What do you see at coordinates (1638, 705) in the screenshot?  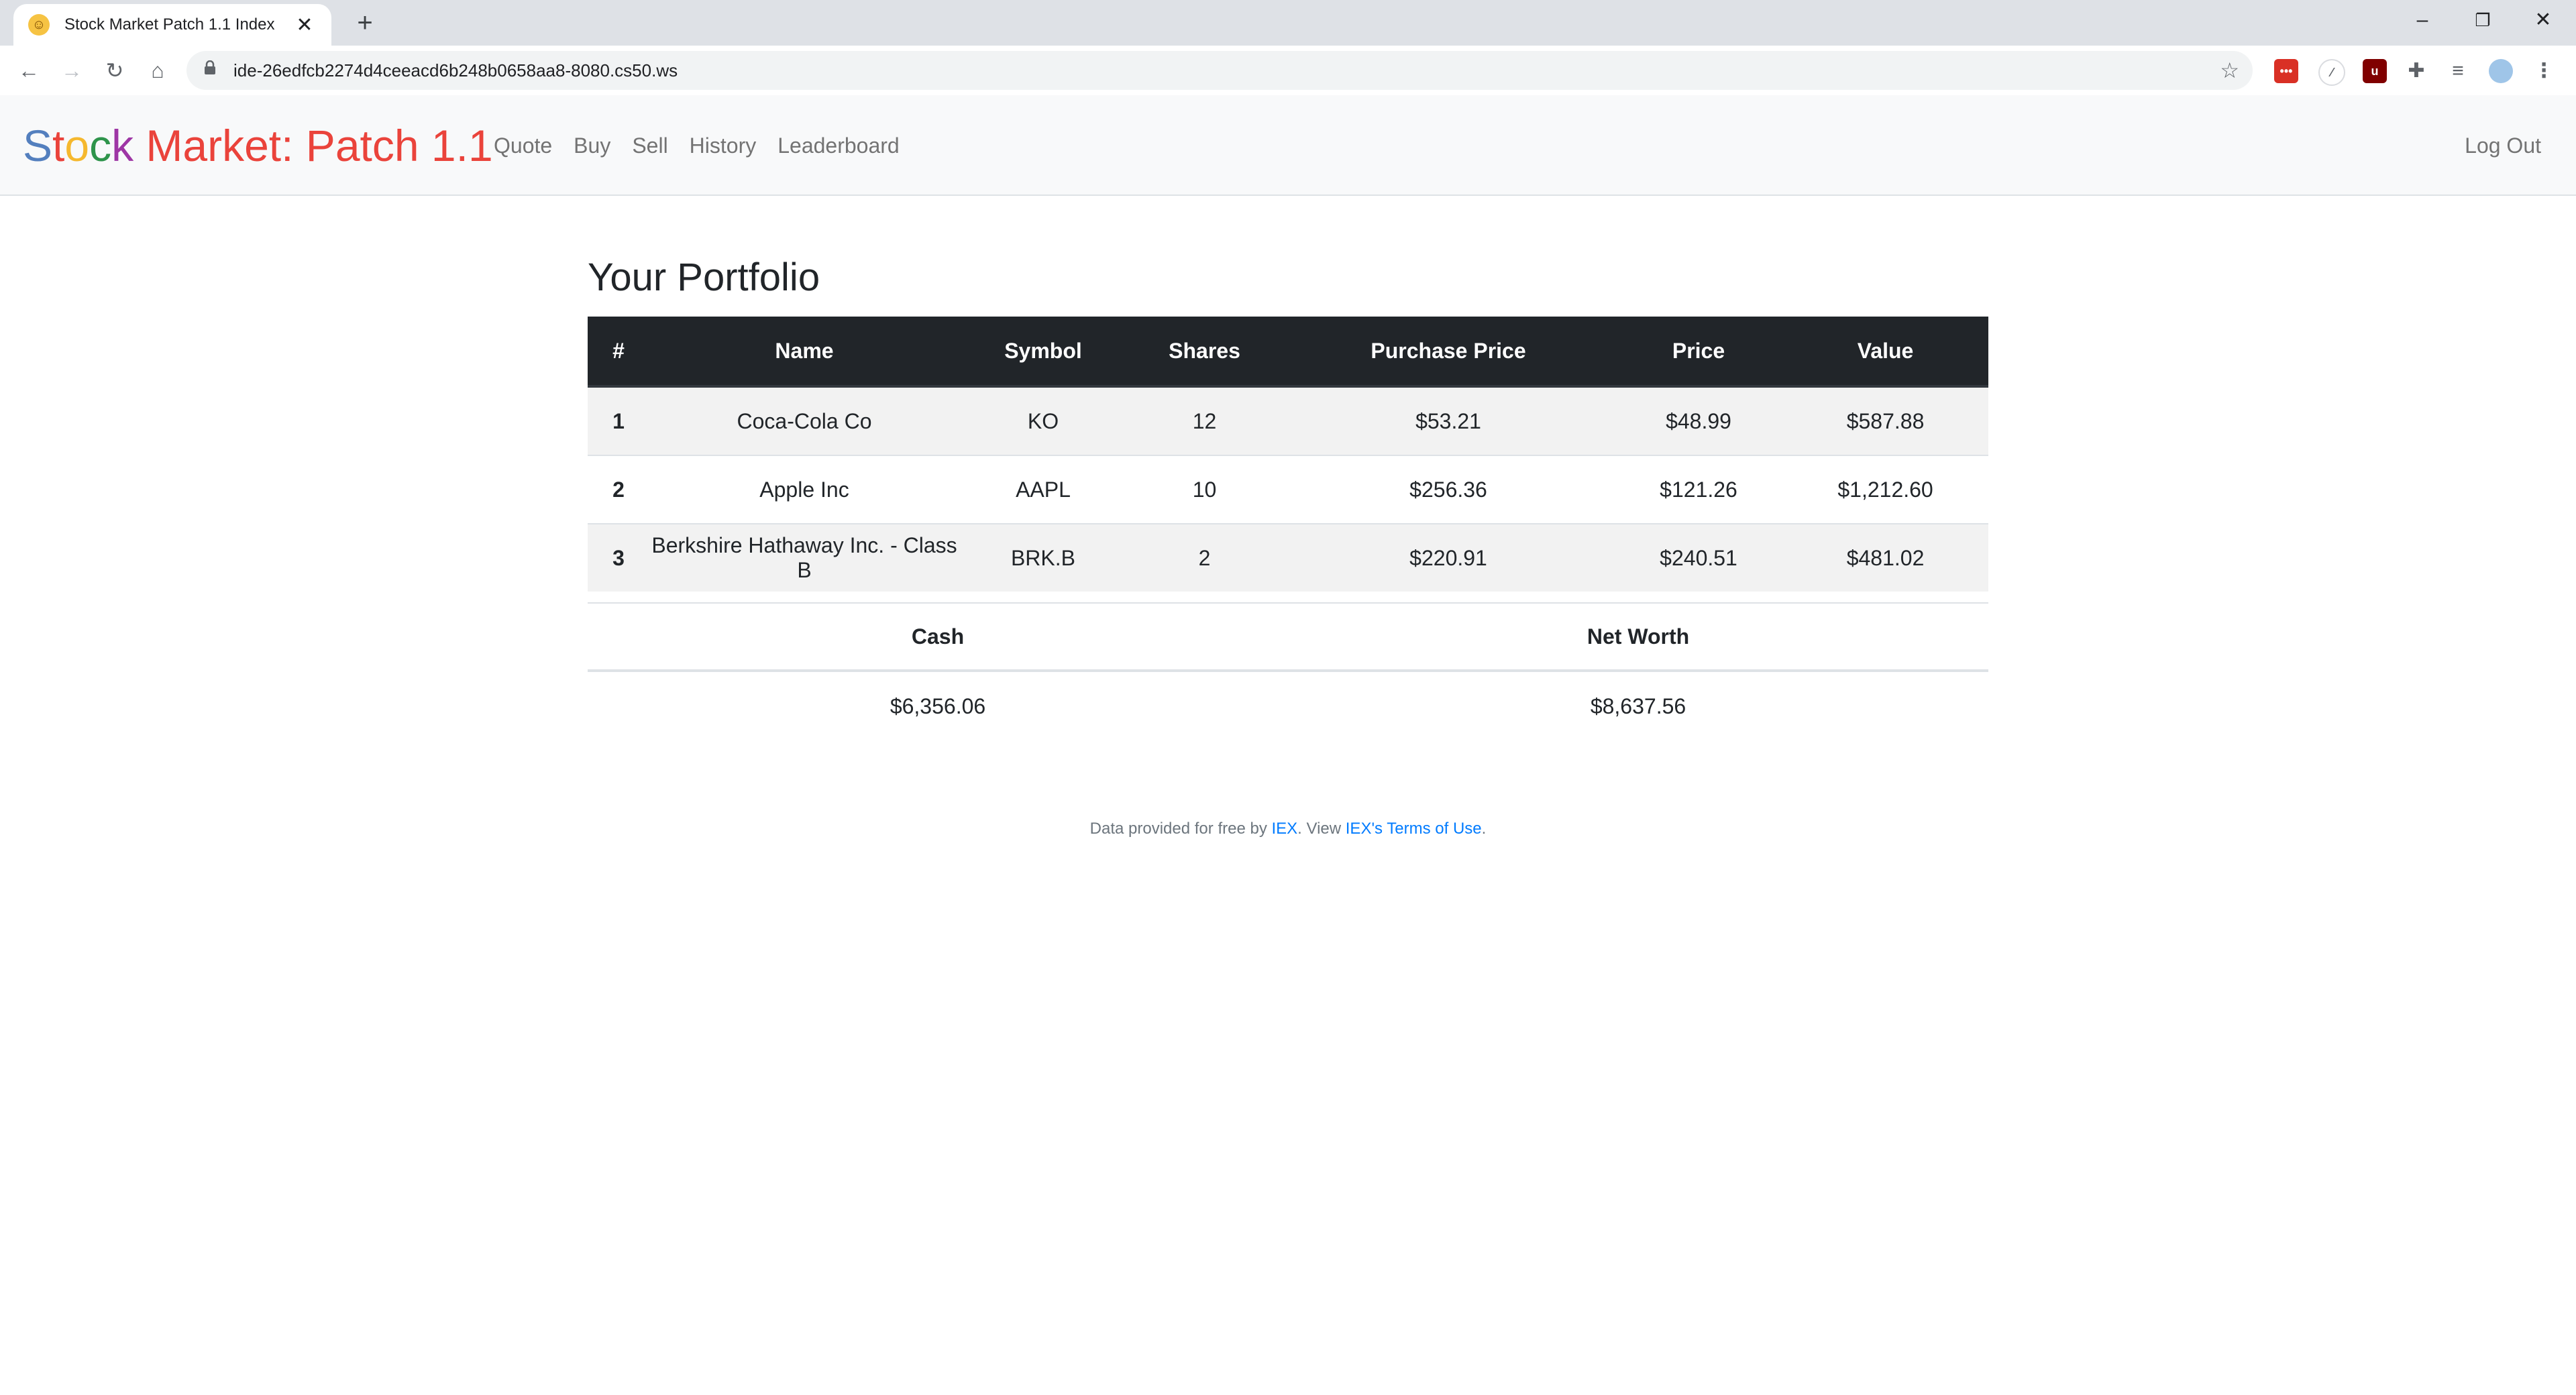 I see `net-worth-value: $8,637.56` at bounding box center [1638, 705].